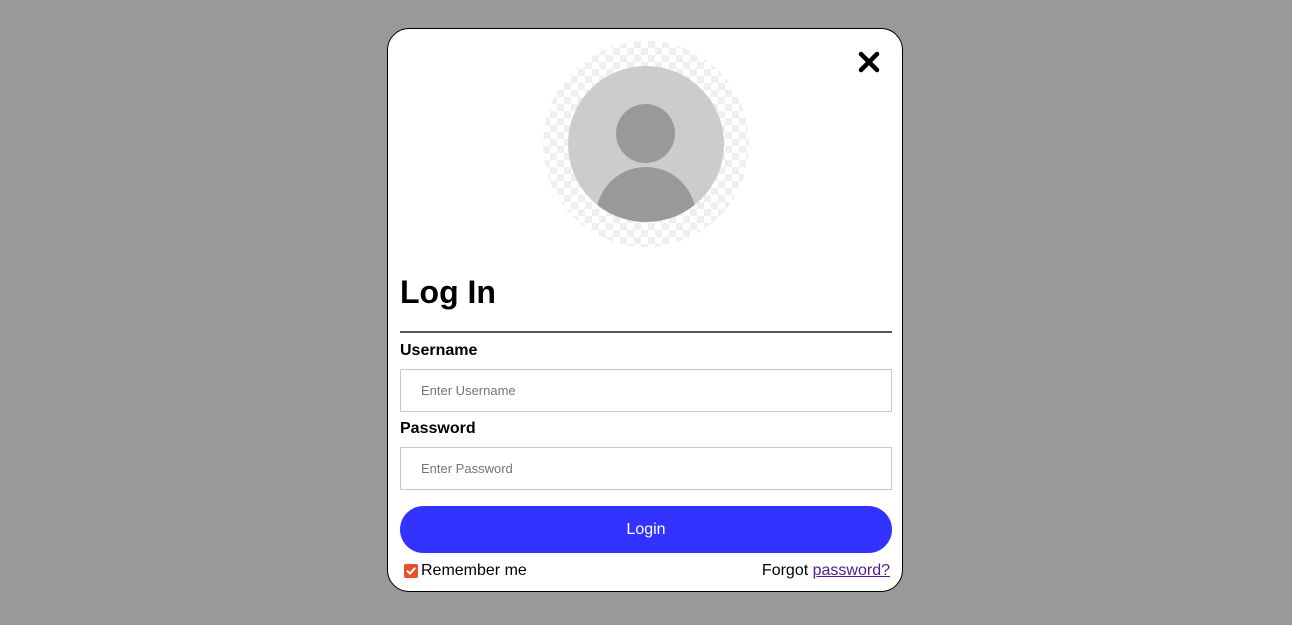 This screenshot has height=625, width=1292. I want to click on avatar-body, so click(646, 194).